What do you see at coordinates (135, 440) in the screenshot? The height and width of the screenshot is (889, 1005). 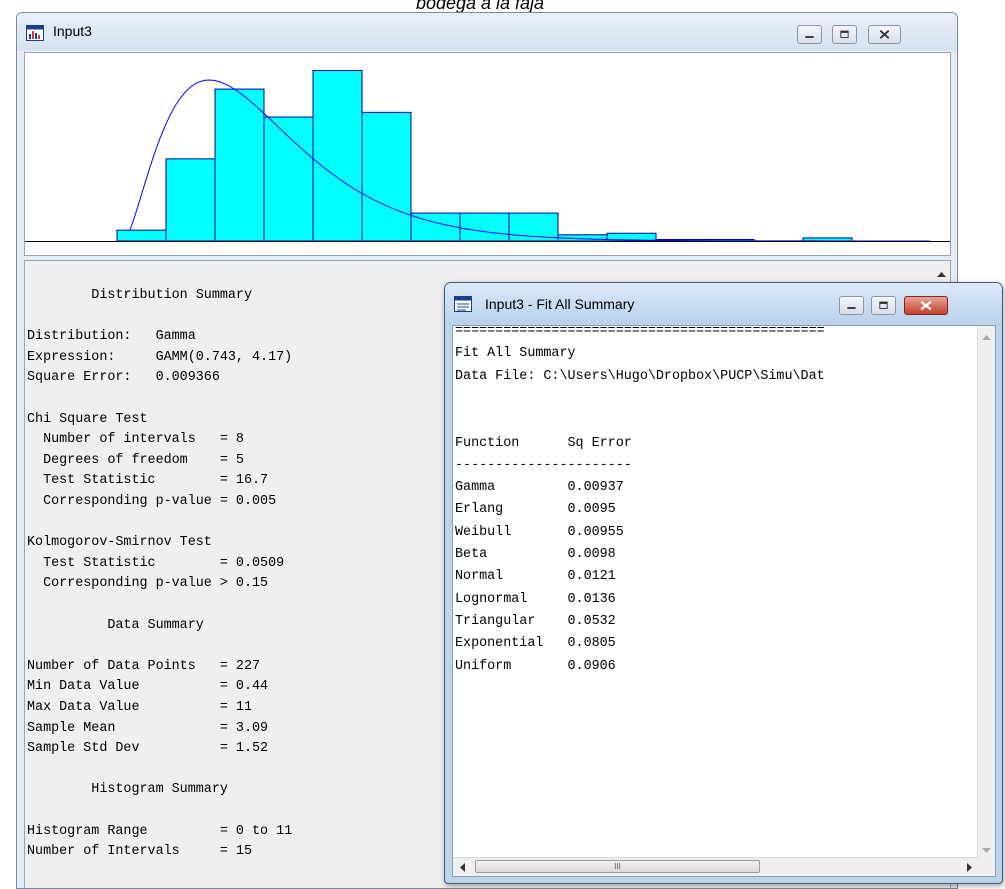 I see `summary-line: Number of intervals = 8` at bounding box center [135, 440].